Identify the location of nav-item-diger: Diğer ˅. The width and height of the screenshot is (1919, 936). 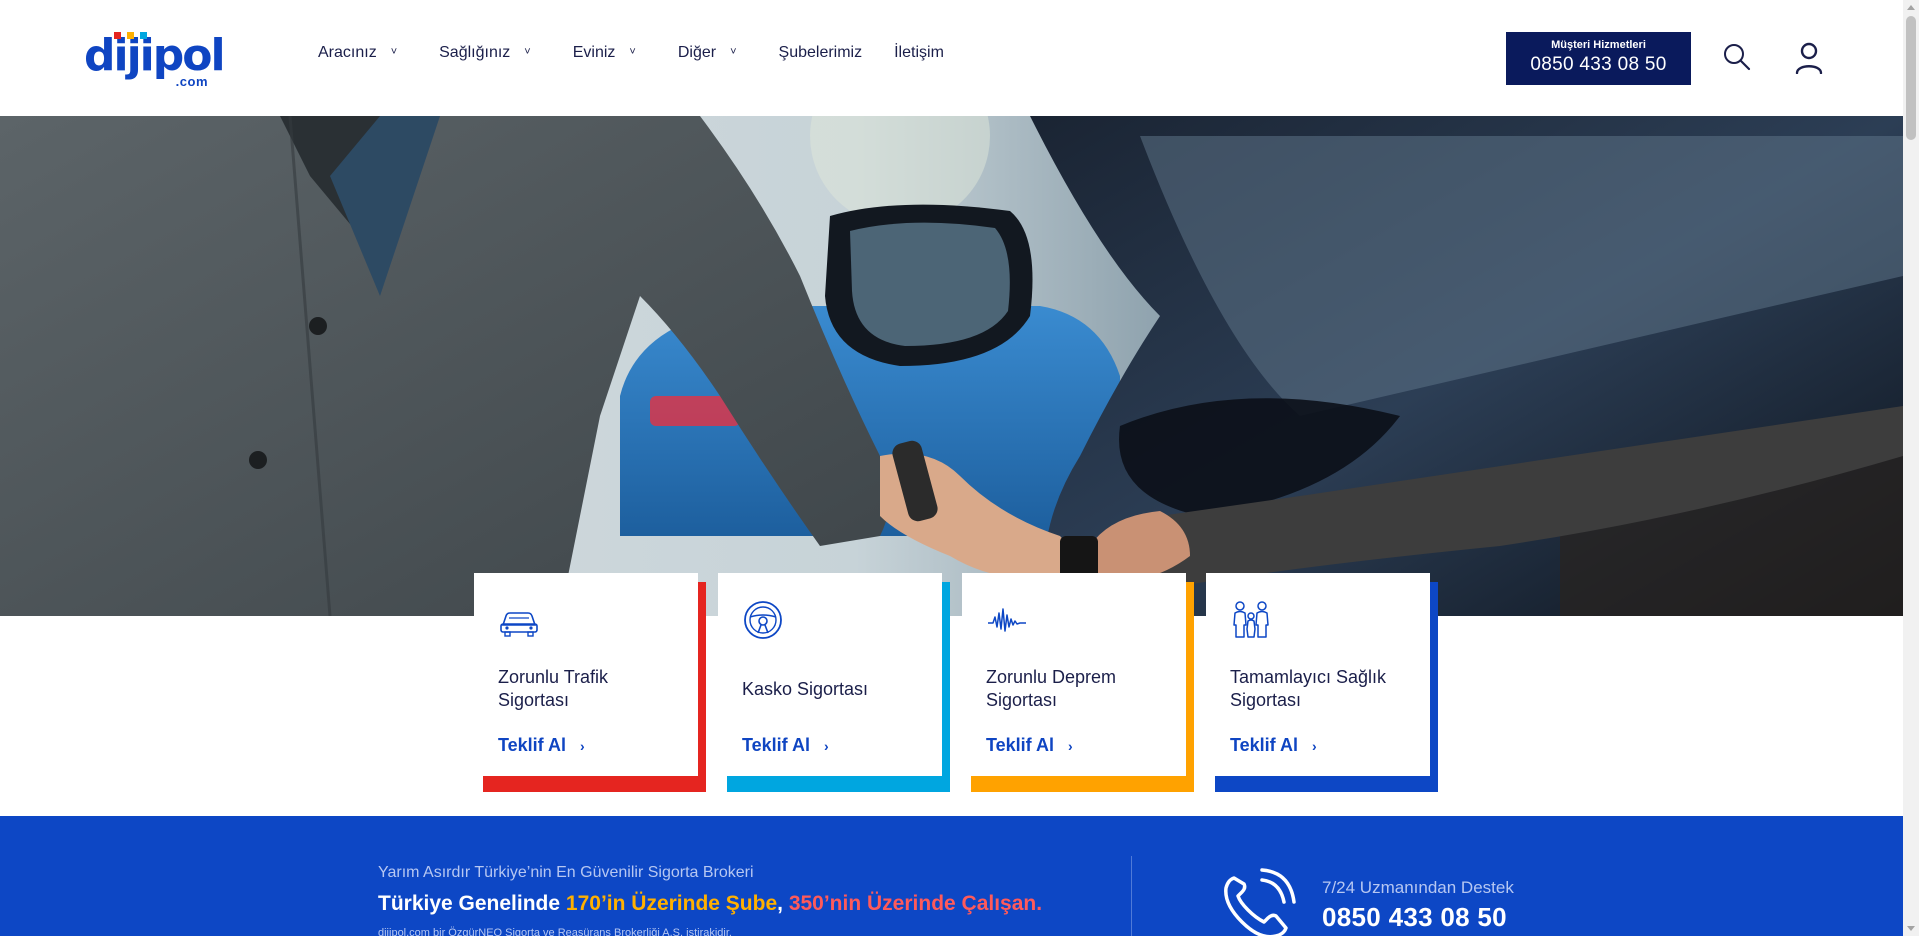
(707, 53).